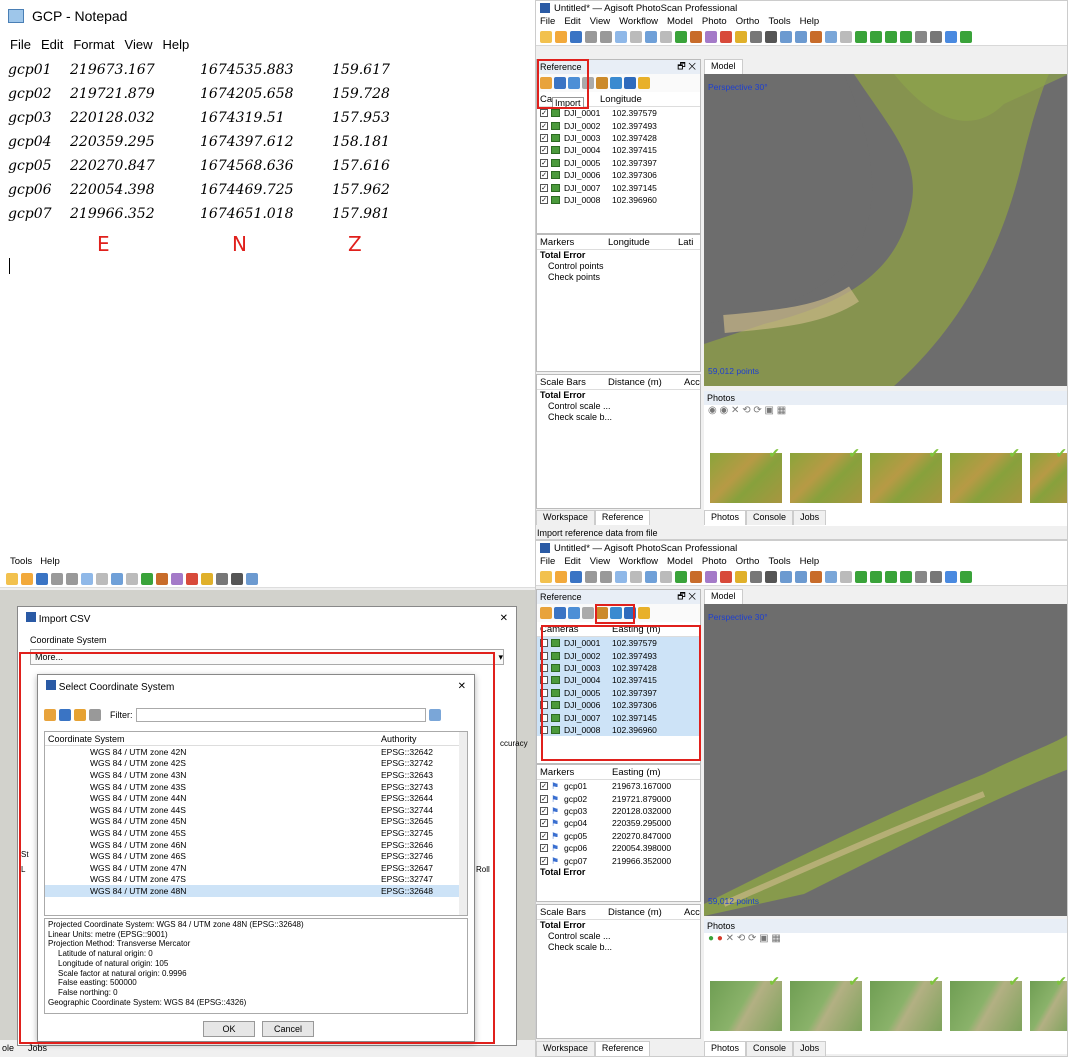 The height and width of the screenshot is (1057, 1068). Describe the element at coordinates (644, 772) in the screenshot. I see `markers-easting-col: Easting (m)` at that location.